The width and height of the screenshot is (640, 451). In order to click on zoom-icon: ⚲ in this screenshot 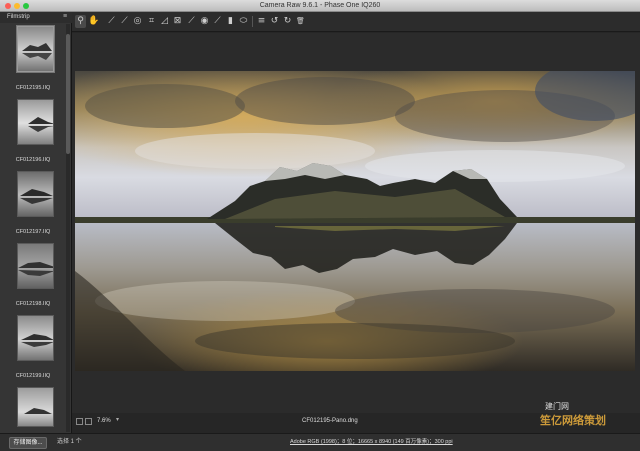, I will do `click(80, 21)`.